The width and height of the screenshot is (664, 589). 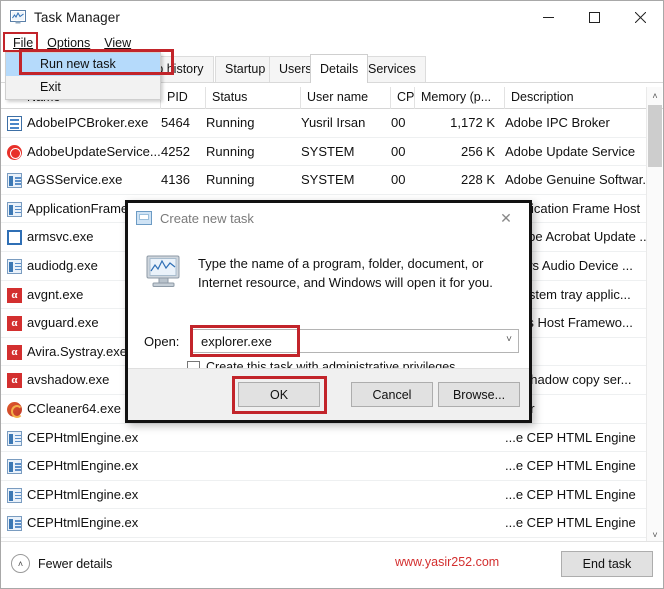 What do you see at coordinates (245, 69) in the screenshot?
I see `tab-startup: Startup` at bounding box center [245, 69].